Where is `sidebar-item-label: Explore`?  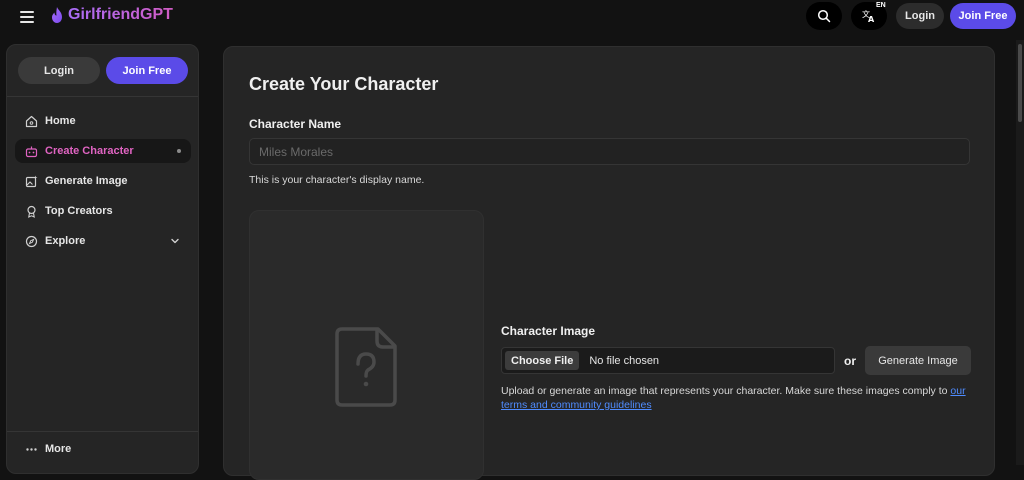
sidebar-item-label: Explore is located at coordinates (65, 241).